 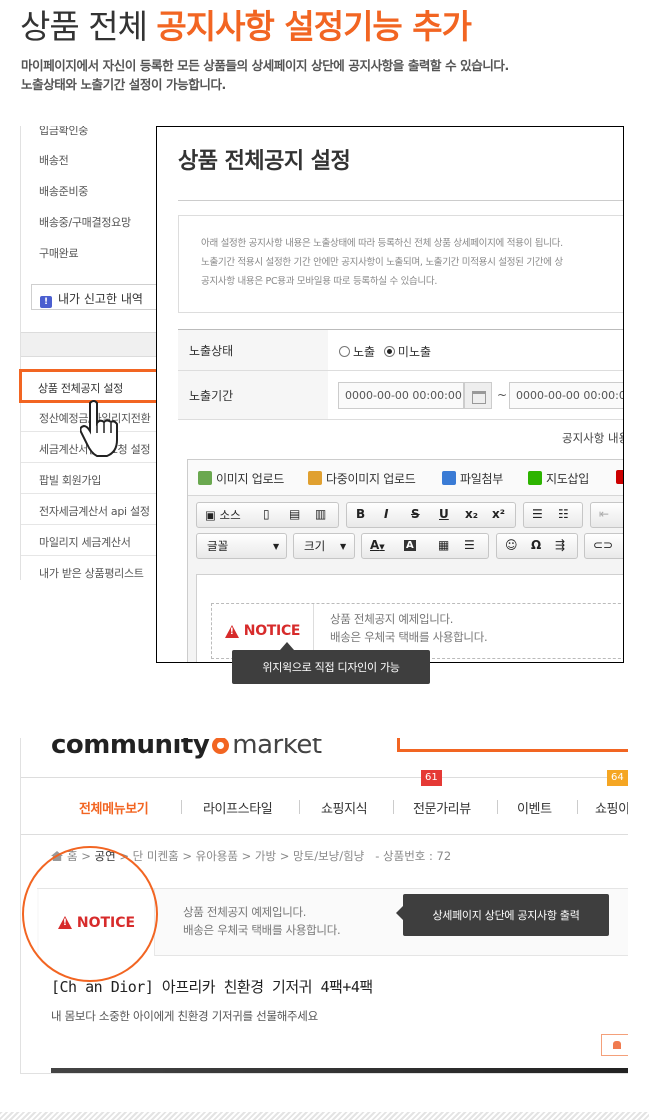 What do you see at coordinates (537, 514) in the screenshot?
I see `numbered-list-icon: ☰` at bounding box center [537, 514].